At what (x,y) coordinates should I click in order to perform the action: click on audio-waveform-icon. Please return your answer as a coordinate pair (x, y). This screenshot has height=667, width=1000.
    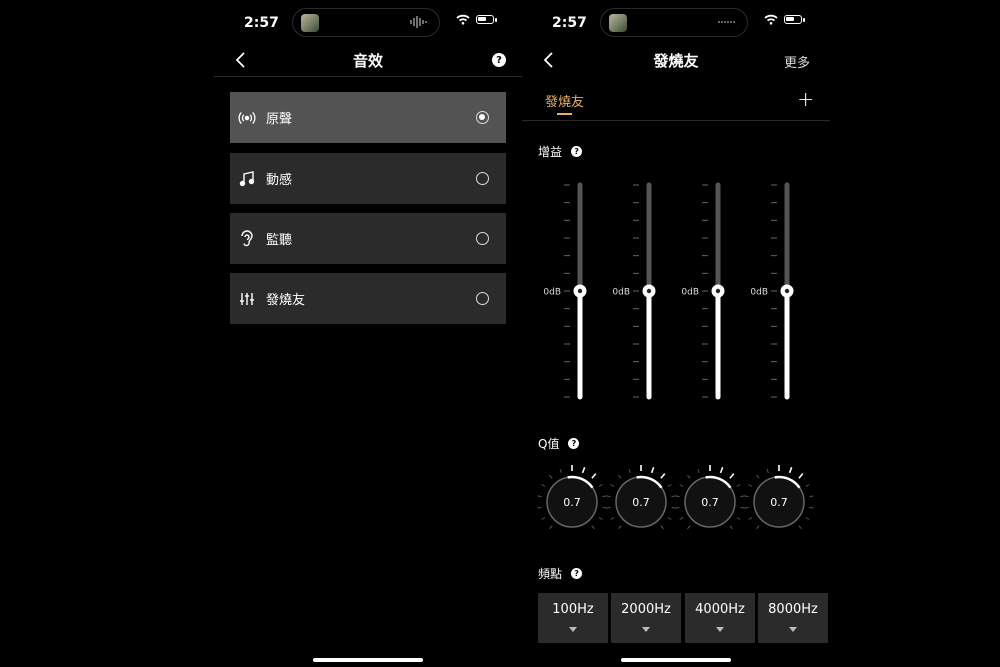
    Looking at the image, I should click on (419, 23).